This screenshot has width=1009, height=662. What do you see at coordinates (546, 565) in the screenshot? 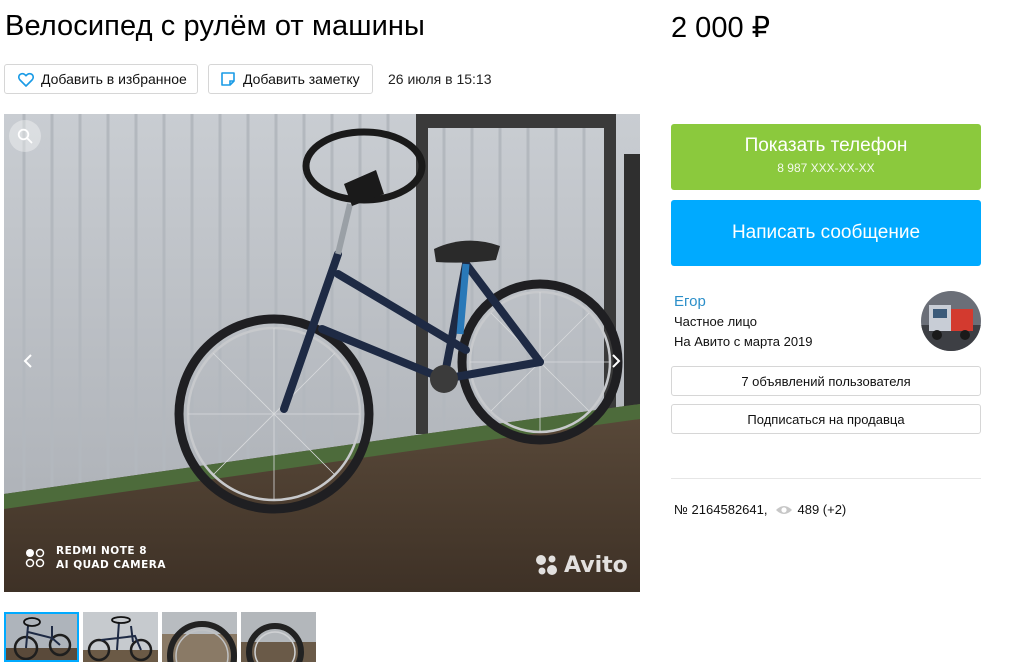
I see `avito-logo-icon` at bounding box center [546, 565].